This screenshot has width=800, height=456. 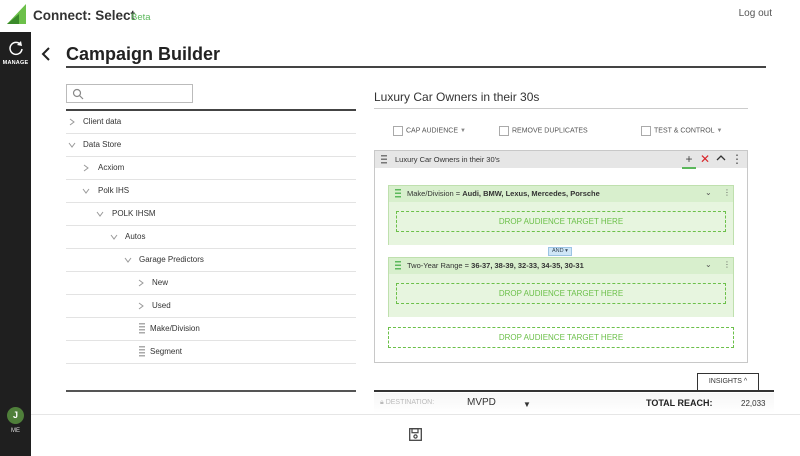 I want to click on test-control-label: TEST & CONTROL, so click(x=684, y=131).